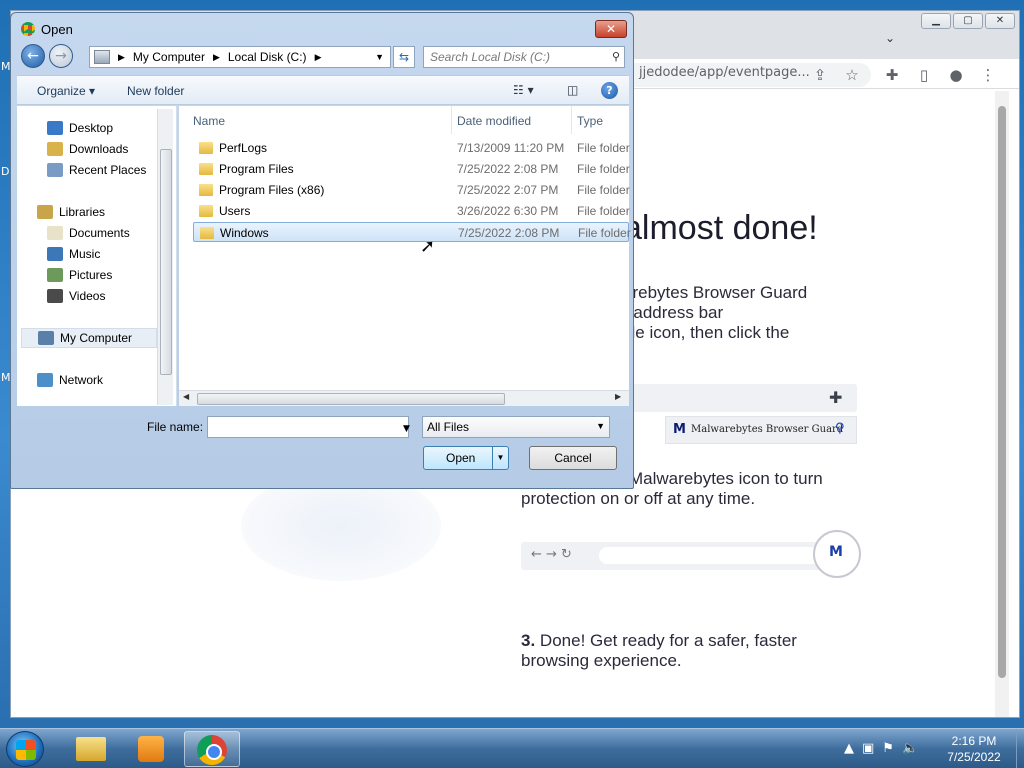  What do you see at coordinates (55, 275) in the screenshot?
I see `pictures-icon` at bounding box center [55, 275].